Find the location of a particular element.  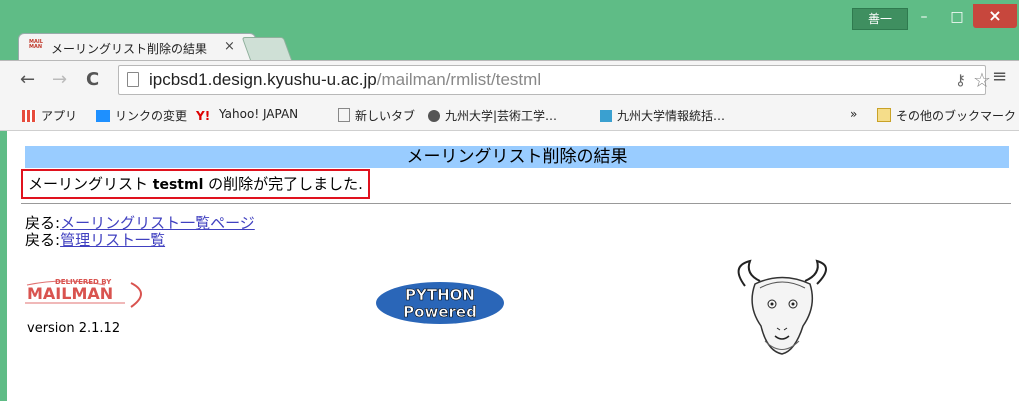

version-text: version 2.1.12 is located at coordinates (74, 328).